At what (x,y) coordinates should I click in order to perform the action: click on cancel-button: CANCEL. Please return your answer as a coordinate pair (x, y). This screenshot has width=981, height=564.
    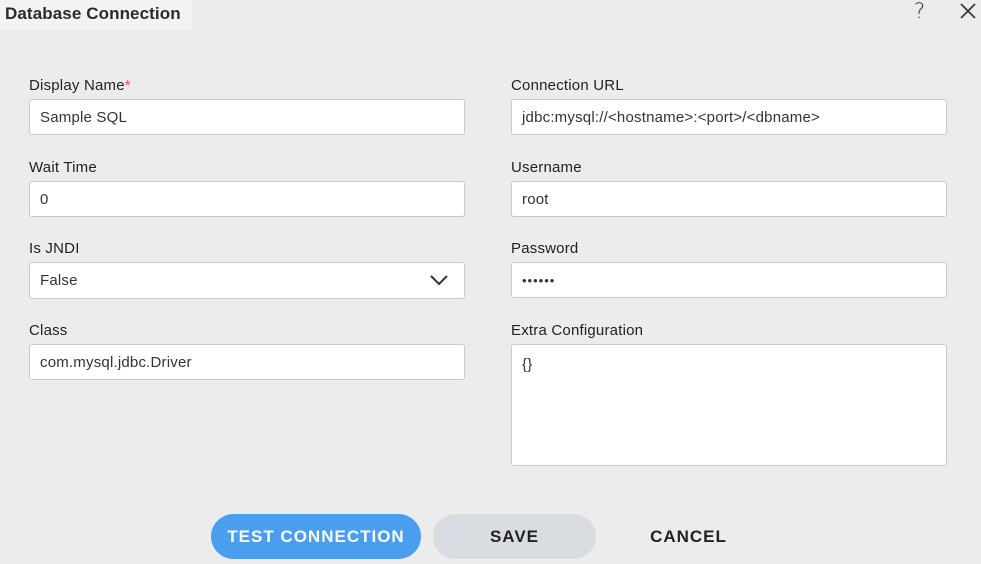
    Looking at the image, I should click on (688, 536).